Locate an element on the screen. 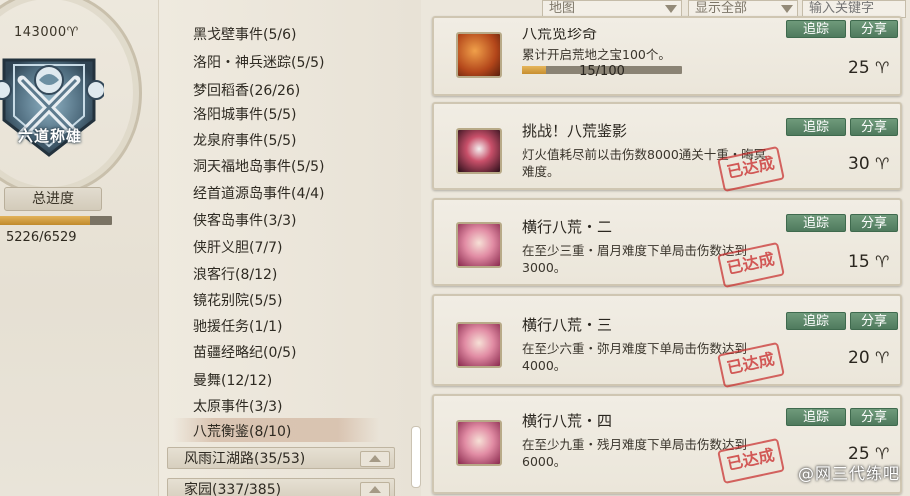  badge-title: 六道称雄 is located at coordinates (49, 136).